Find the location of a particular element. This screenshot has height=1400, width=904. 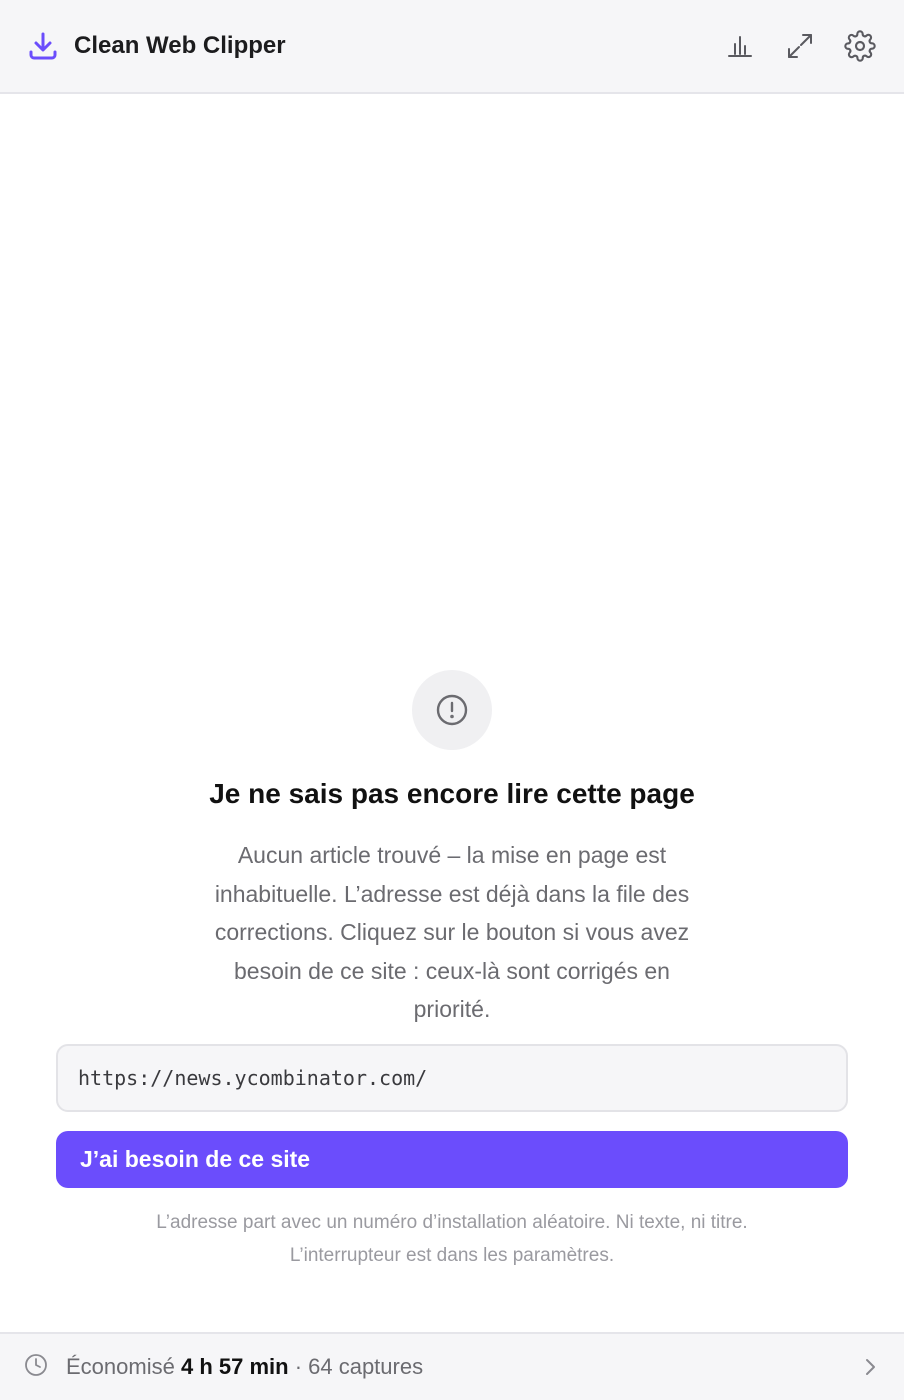

need-this-site-button: J’ai besoin de ce site is located at coordinates (452, 1159).